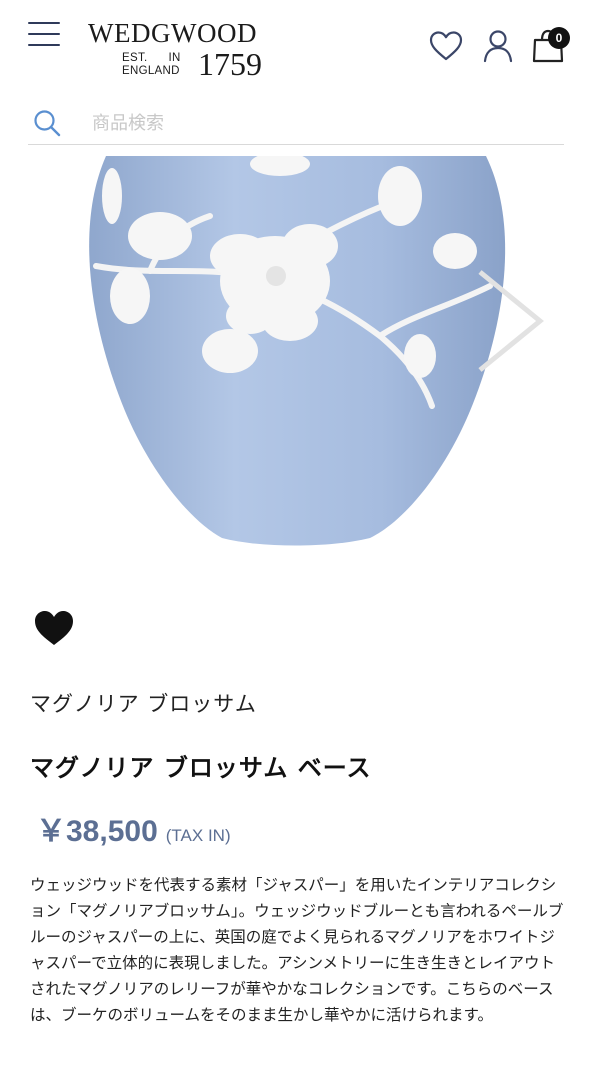 The height and width of the screenshot is (1080, 592). What do you see at coordinates (510, 321) in the screenshot?
I see `chevron-right-icon` at bounding box center [510, 321].